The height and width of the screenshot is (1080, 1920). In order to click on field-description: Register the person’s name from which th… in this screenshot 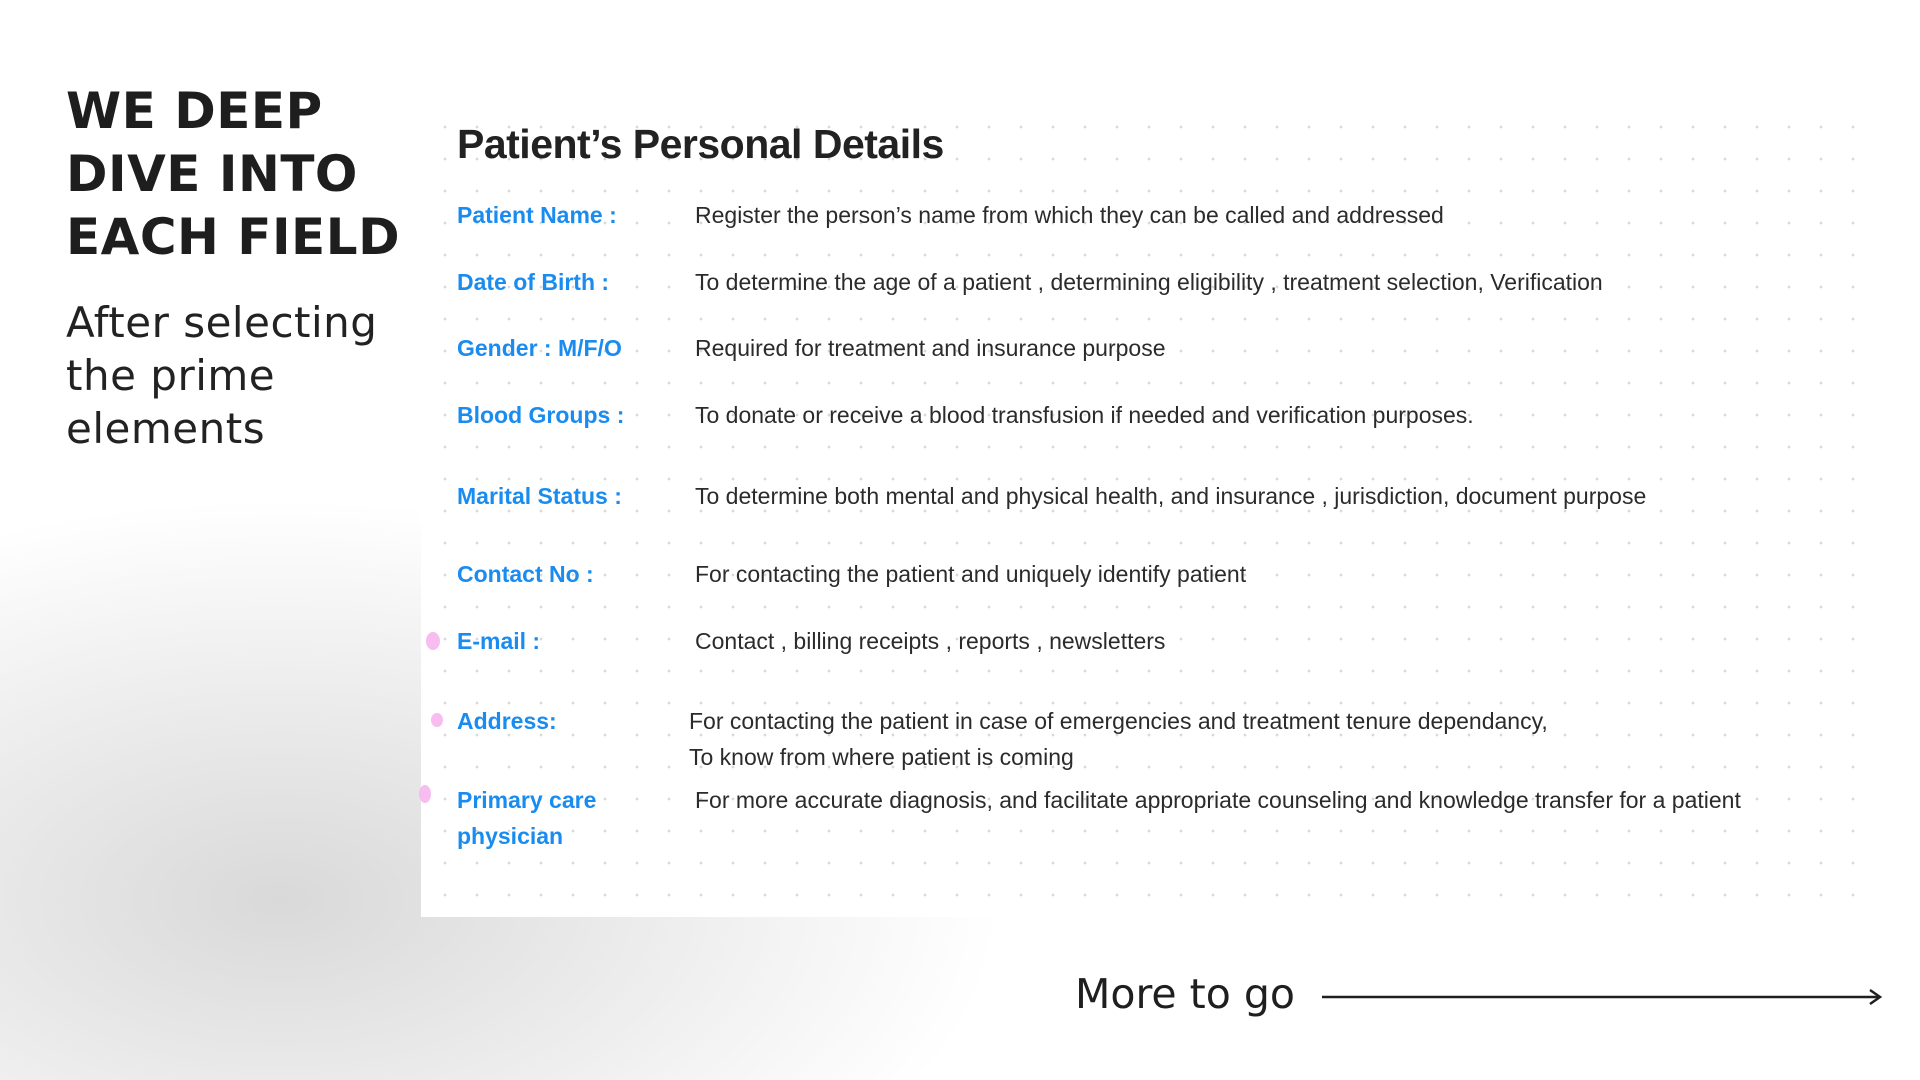, I will do `click(1069, 215)`.